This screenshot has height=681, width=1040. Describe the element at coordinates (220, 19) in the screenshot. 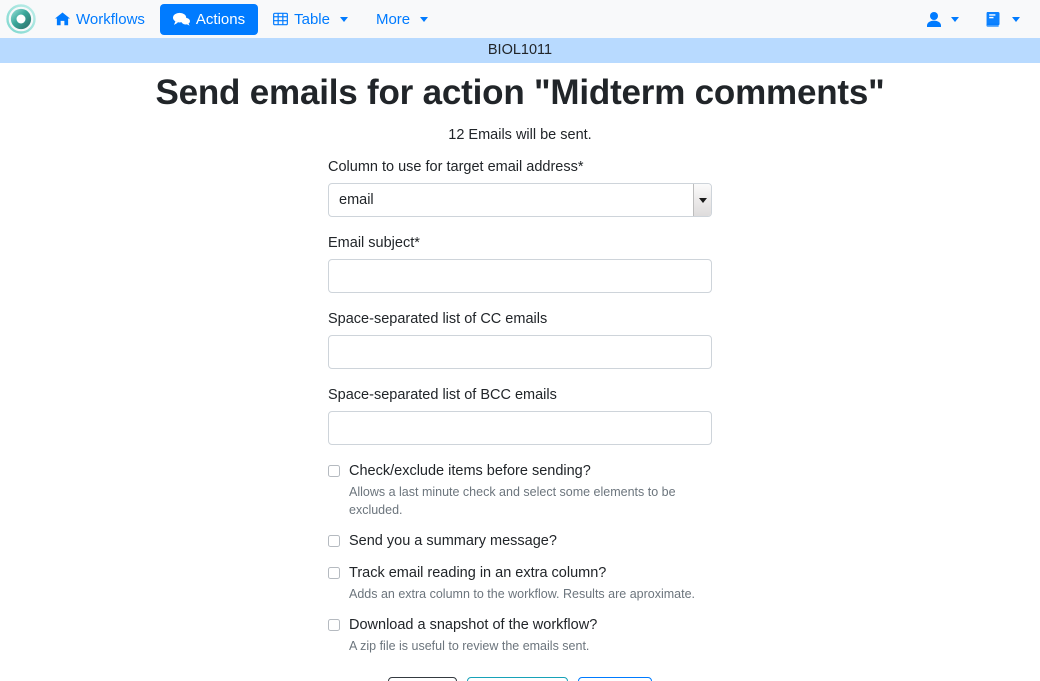

I see `nav-item-actions-label: Actions` at that location.